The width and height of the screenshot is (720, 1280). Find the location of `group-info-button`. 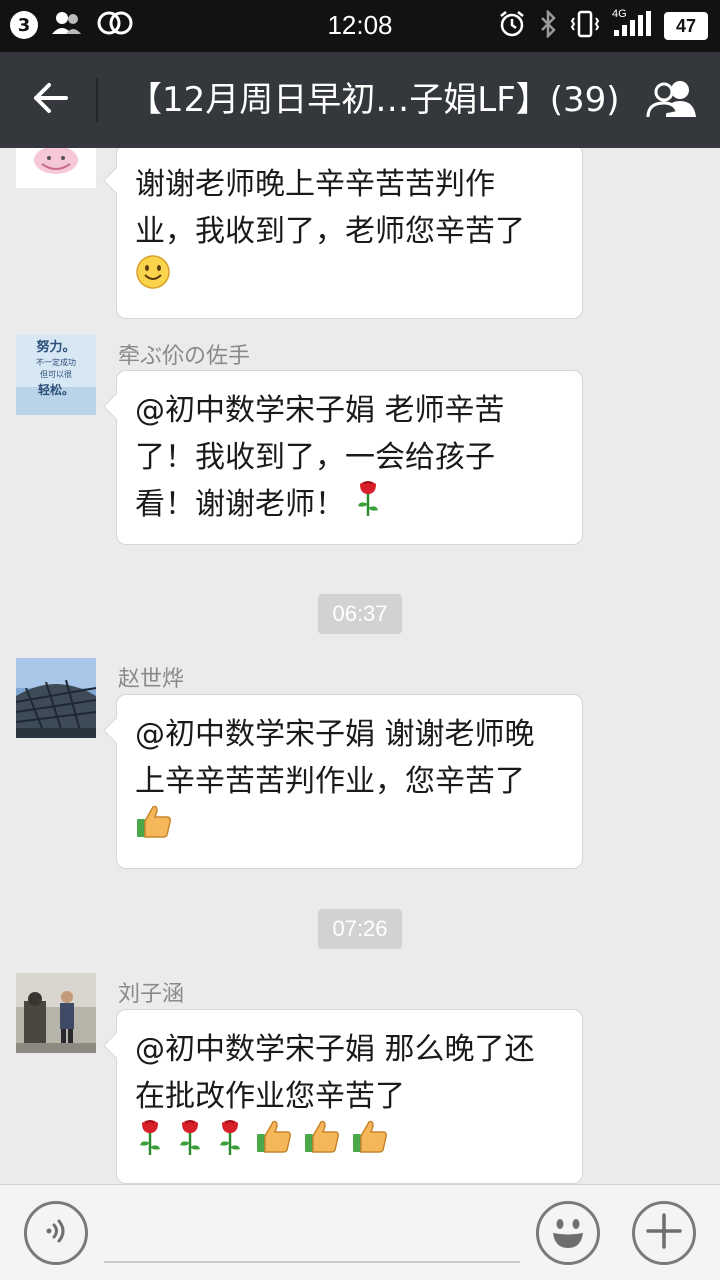

group-info-button is located at coordinates (672, 101).